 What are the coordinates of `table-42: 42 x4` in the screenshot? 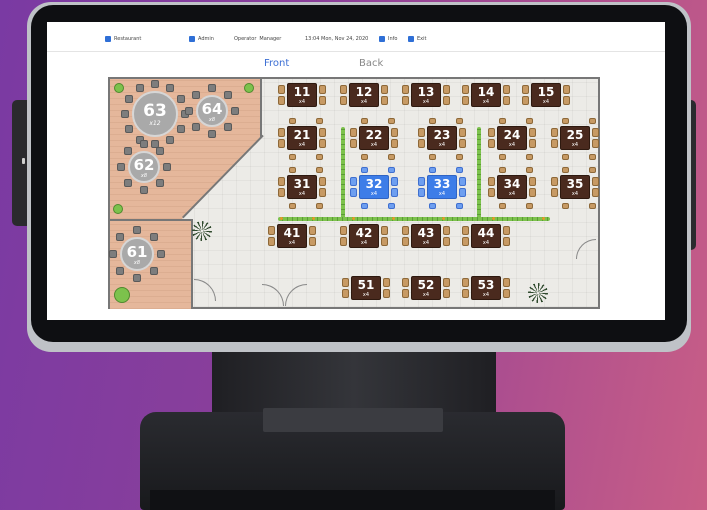 It's located at (364, 236).